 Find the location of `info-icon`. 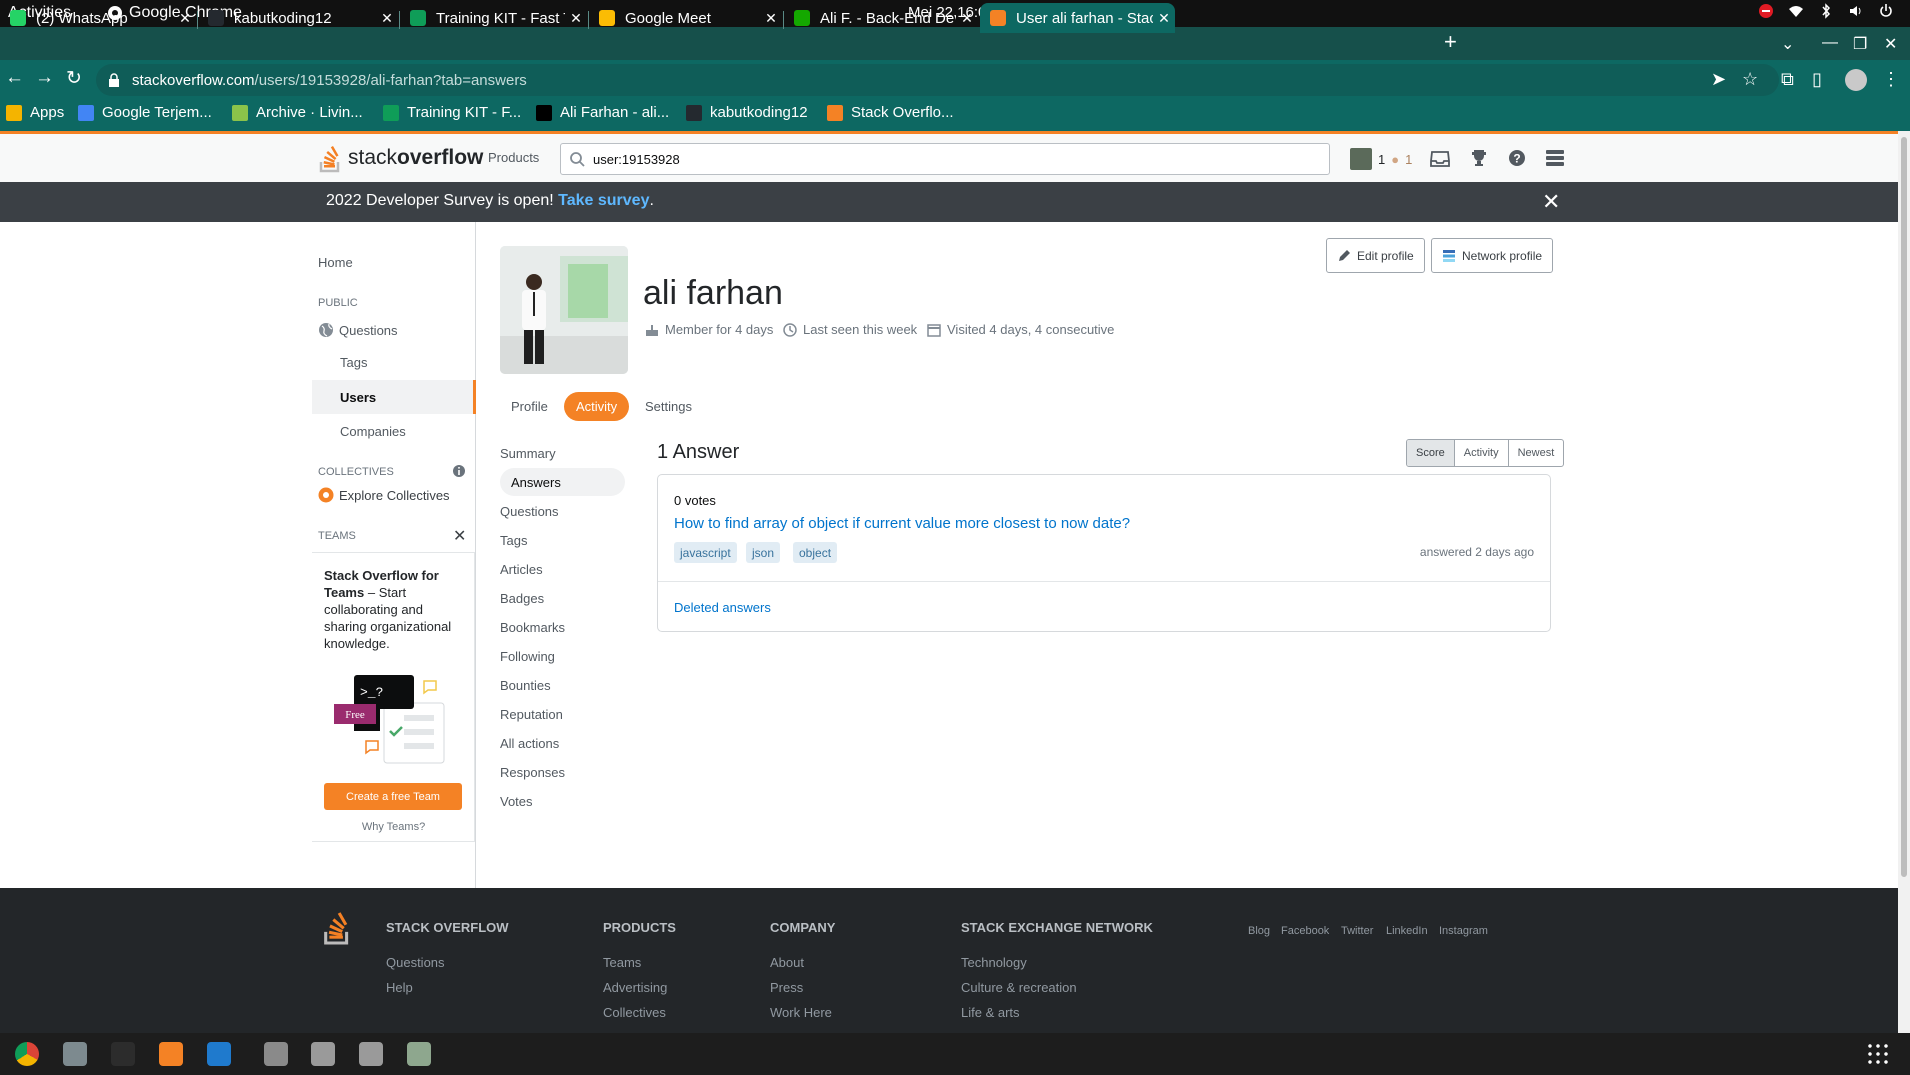

info-icon is located at coordinates (459, 471).